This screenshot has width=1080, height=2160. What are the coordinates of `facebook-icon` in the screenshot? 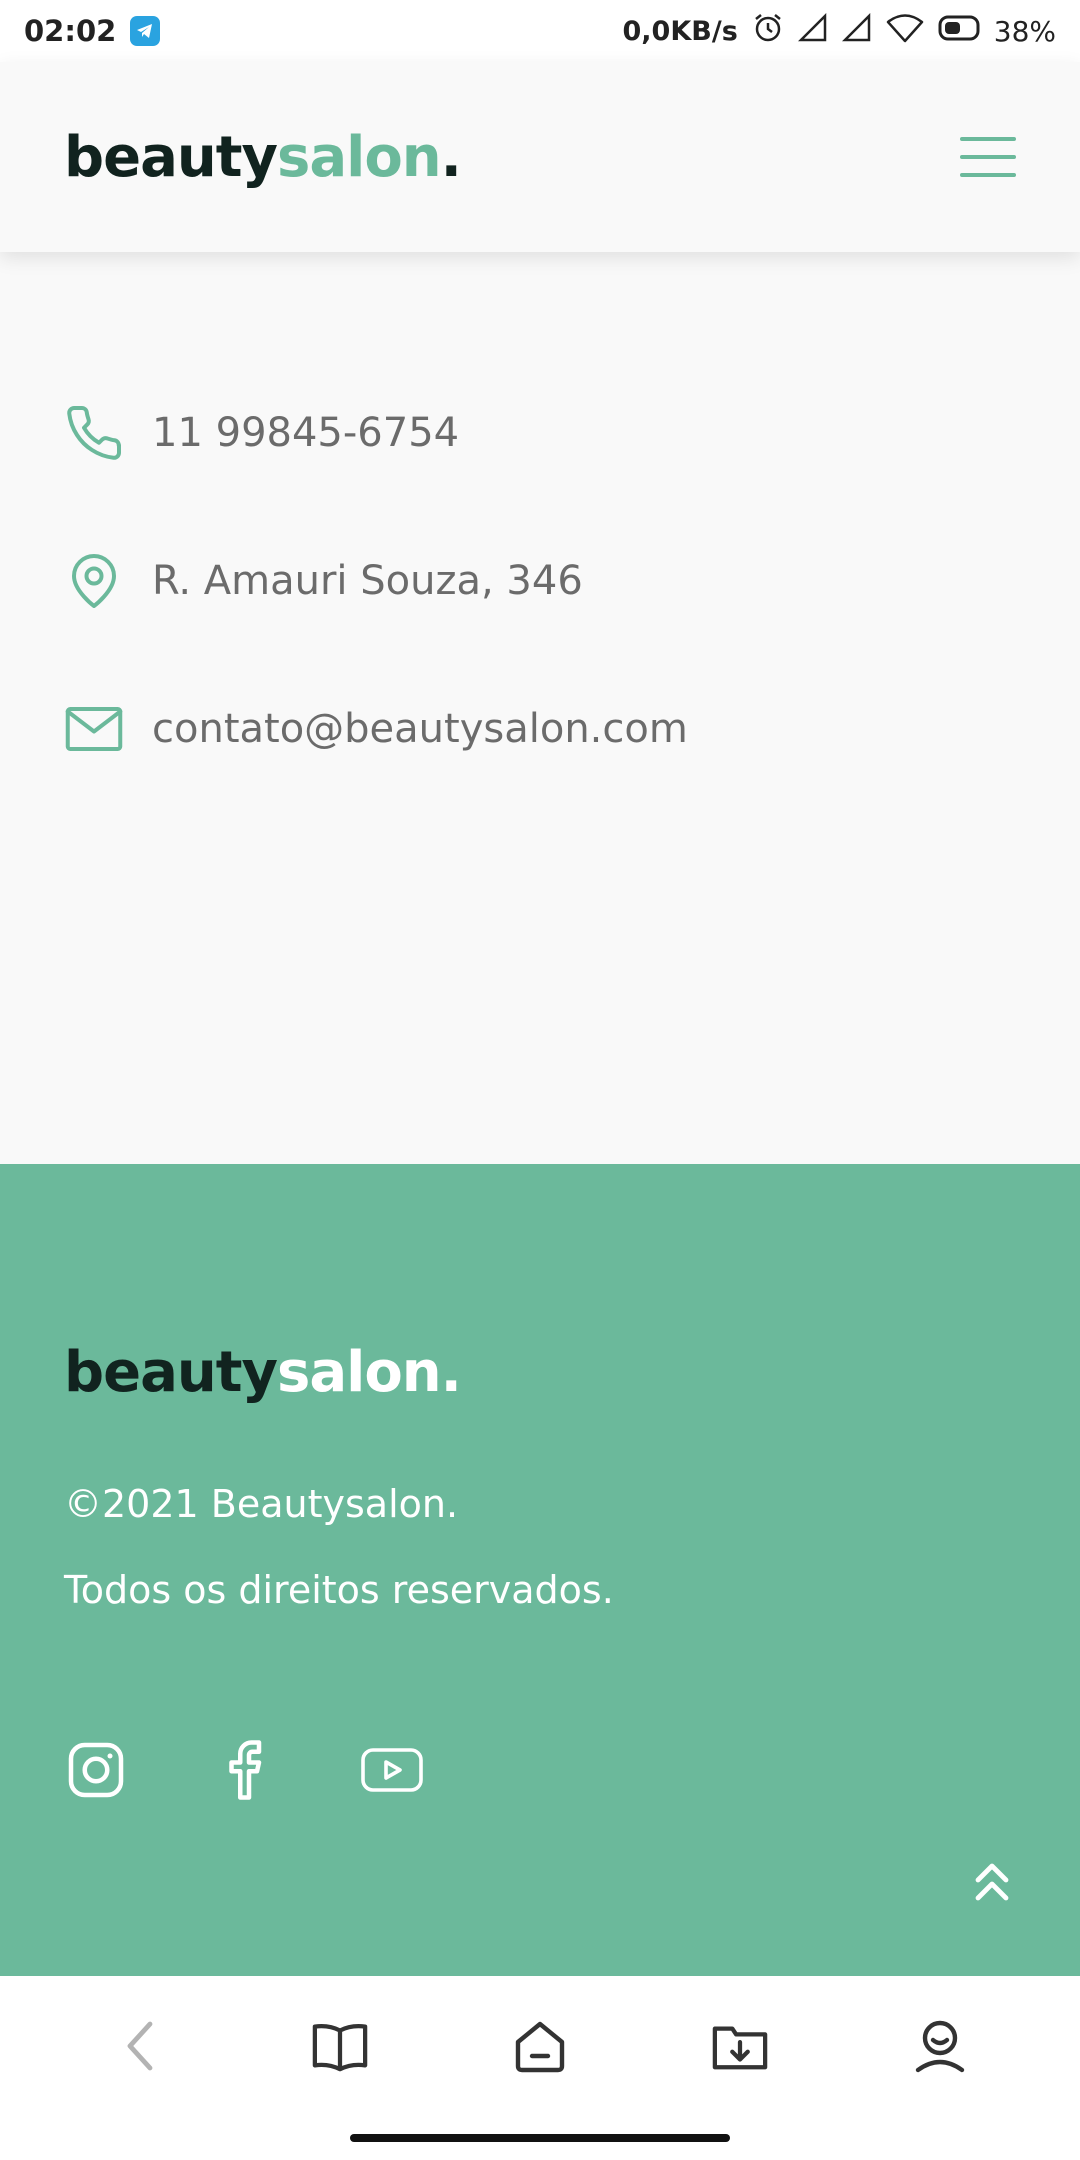 It's located at (244, 1770).